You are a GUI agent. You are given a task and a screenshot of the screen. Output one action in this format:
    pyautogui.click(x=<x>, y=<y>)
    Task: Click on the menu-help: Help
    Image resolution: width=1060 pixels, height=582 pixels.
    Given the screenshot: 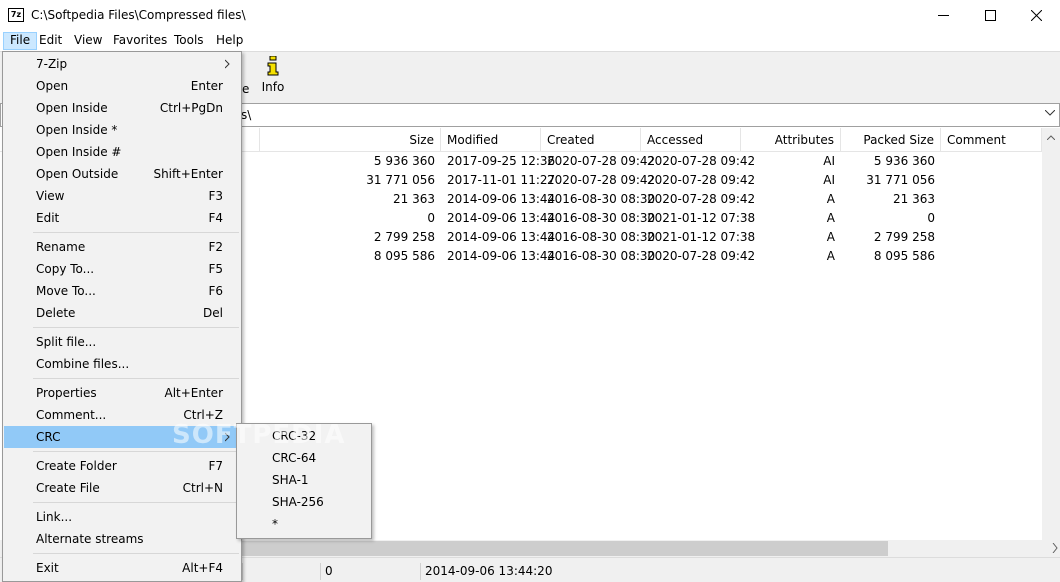 What is the action you would take?
    pyautogui.click(x=229, y=41)
    